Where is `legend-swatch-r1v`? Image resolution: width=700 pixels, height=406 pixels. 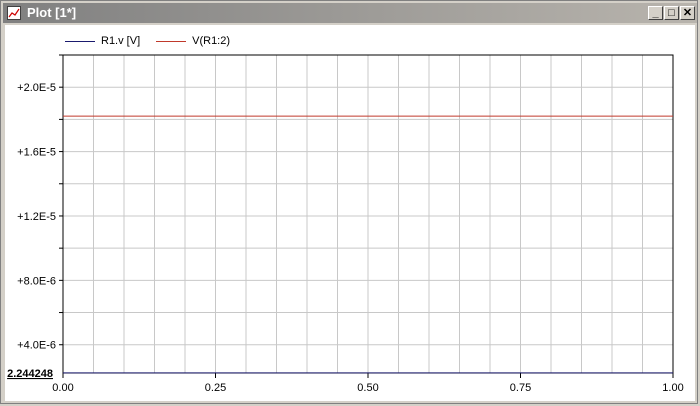 legend-swatch-r1v is located at coordinates (80, 41).